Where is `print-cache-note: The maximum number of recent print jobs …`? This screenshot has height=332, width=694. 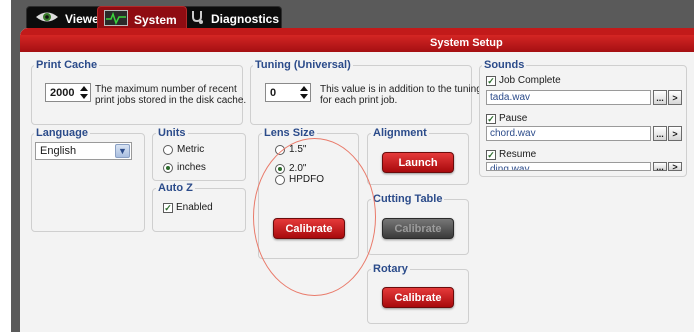 print-cache-note: The maximum number of recent print jobs … is located at coordinates (170, 95).